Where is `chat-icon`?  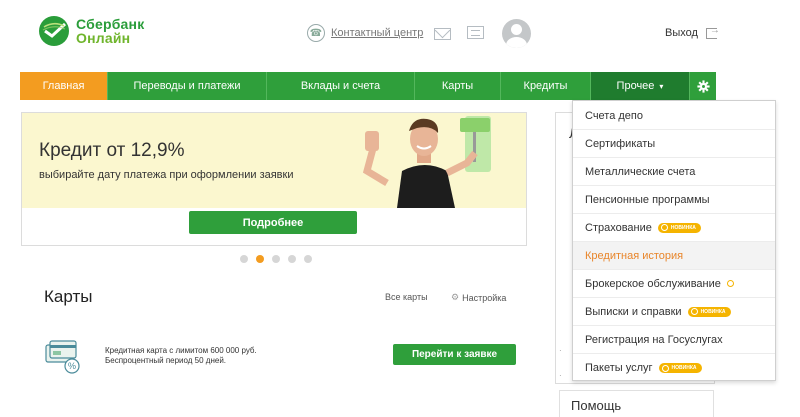
chat-icon is located at coordinates (475, 32).